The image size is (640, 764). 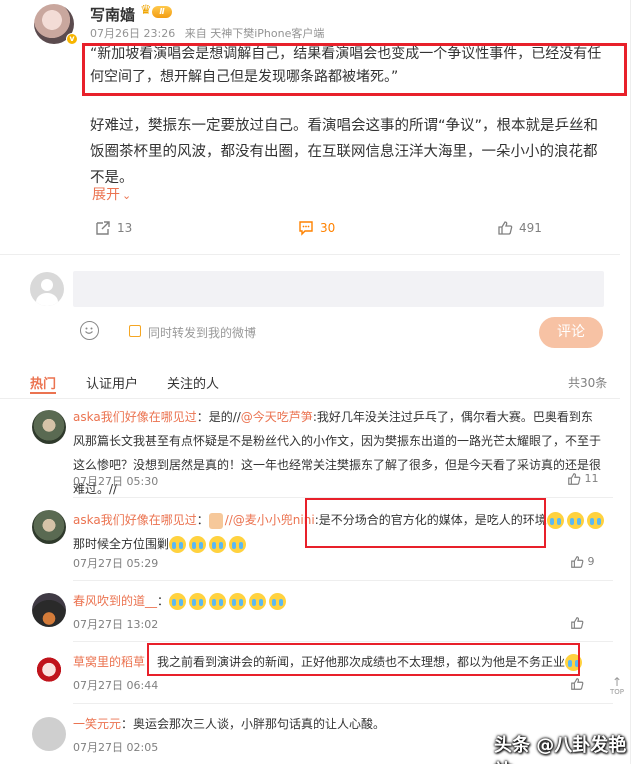 I want to click on tab-indicator, so click(x=43, y=393).